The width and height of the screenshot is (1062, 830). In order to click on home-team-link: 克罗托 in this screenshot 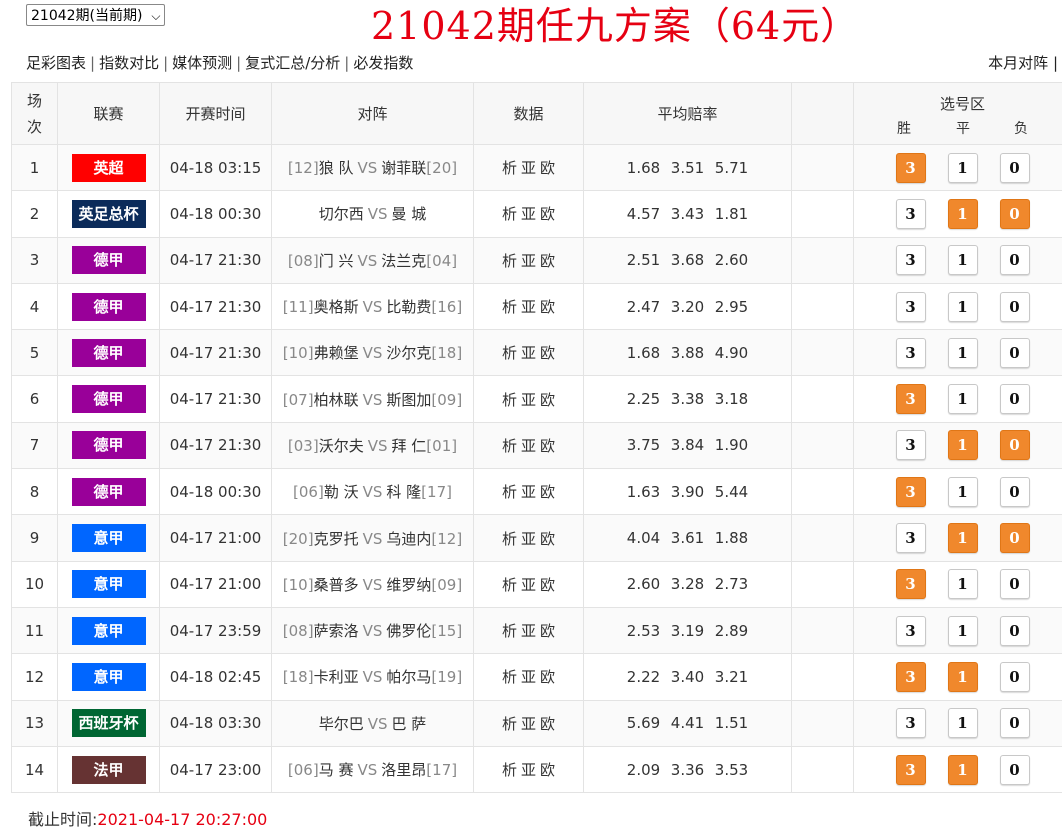, I will do `click(336, 539)`.